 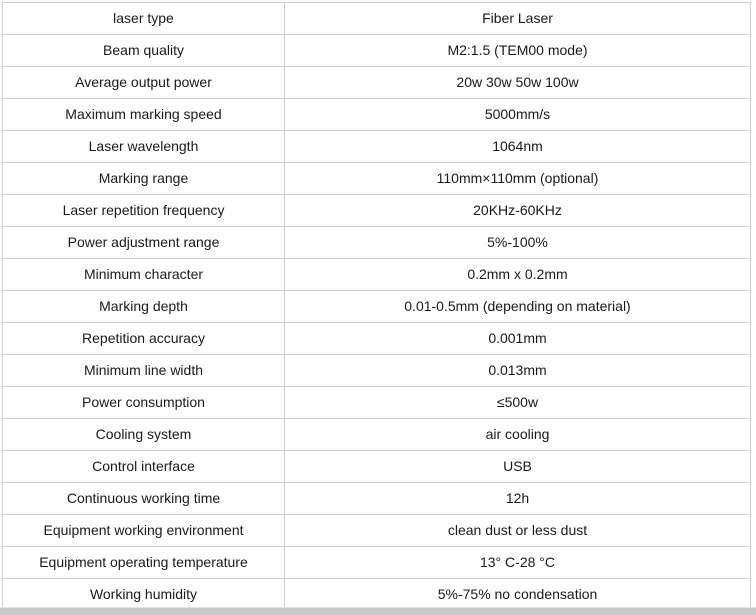 What do you see at coordinates (517, 50) in the screenshot?
I see `row-value: M2:1.5 (TEM00 mode)` at bounding box center [517, 50].